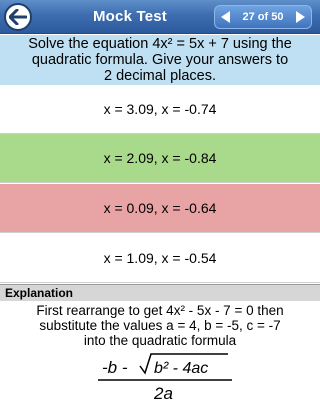 The height and width of the screenshot is (408, 320). I want to click on explanation-line: into the quadratic formula, so click(160, 340).